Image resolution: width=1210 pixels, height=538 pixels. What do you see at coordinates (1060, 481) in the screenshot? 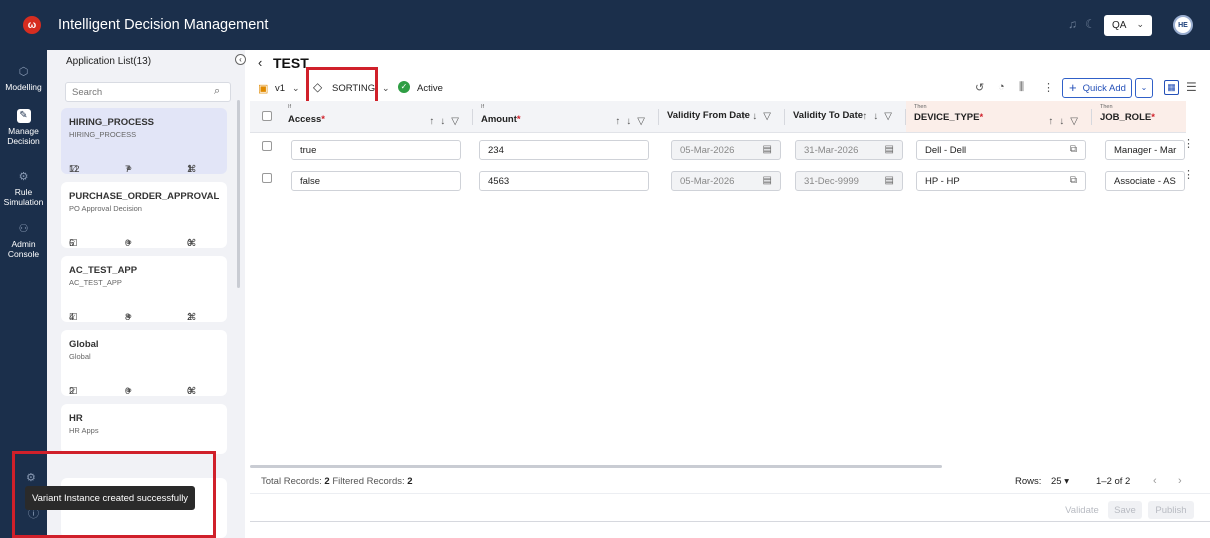
I see `rows-per-page-select: 25 ▾` at bounding box center [1060, 481].